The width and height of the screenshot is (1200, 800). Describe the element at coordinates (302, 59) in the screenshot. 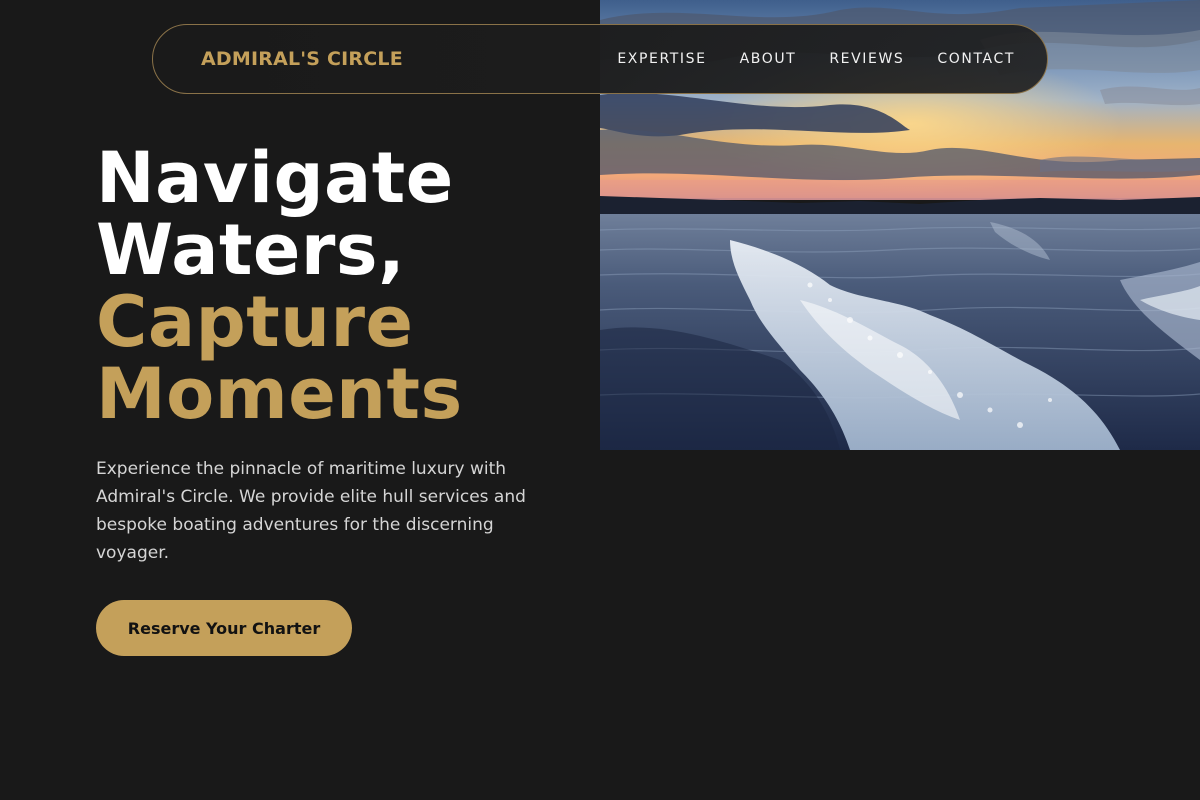

I see `brand-logo: ADMIRAL'S CIRCLE` at that location.